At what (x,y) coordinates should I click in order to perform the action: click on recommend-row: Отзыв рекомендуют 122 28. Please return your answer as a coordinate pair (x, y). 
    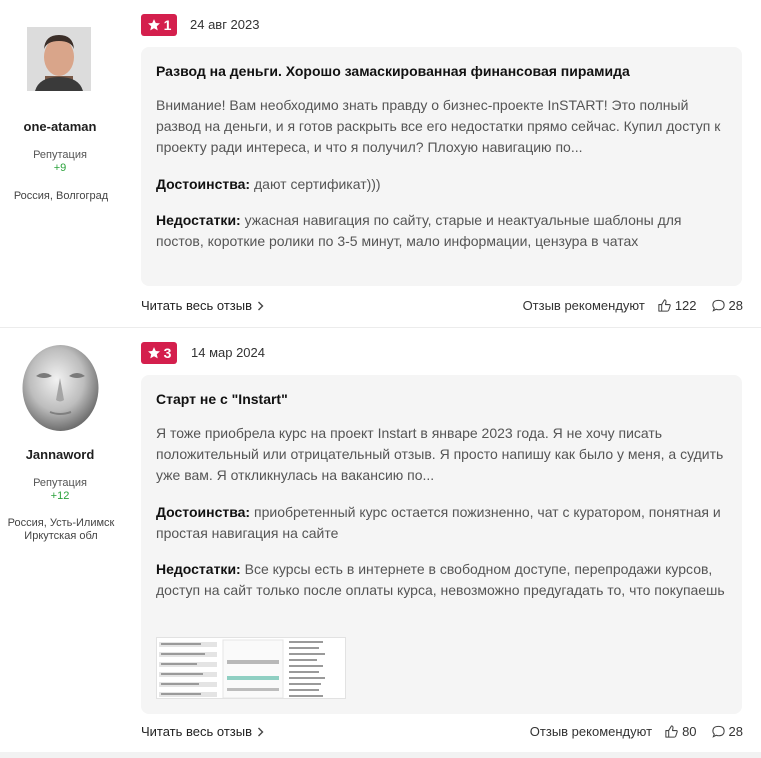
    Looking at the image, I should click on (633, 305).